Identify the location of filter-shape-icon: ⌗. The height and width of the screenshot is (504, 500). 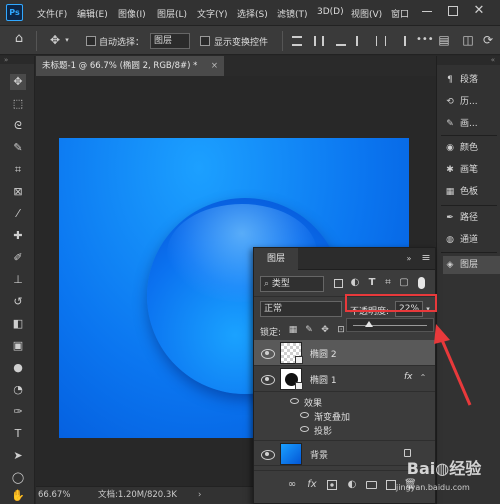
(388, 283).